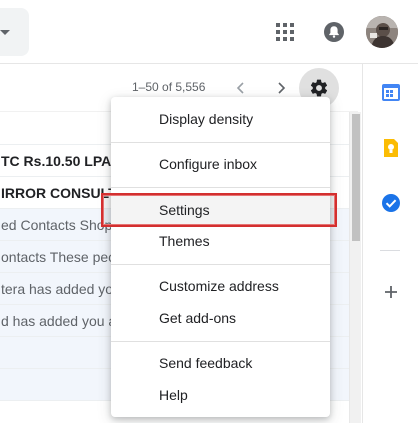  What do you see at coordinates (241, 88) in the screenshot?
I see `chevron-left-icon` at bounding box center [241, 88].